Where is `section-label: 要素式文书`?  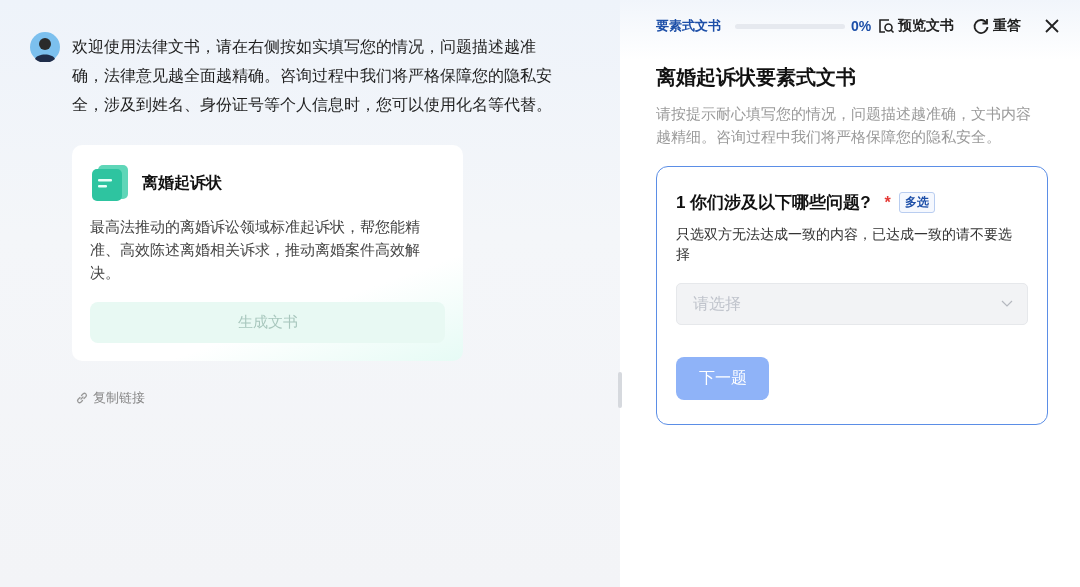 section-label: 要素式文书 is located at coordinates (688, 26).